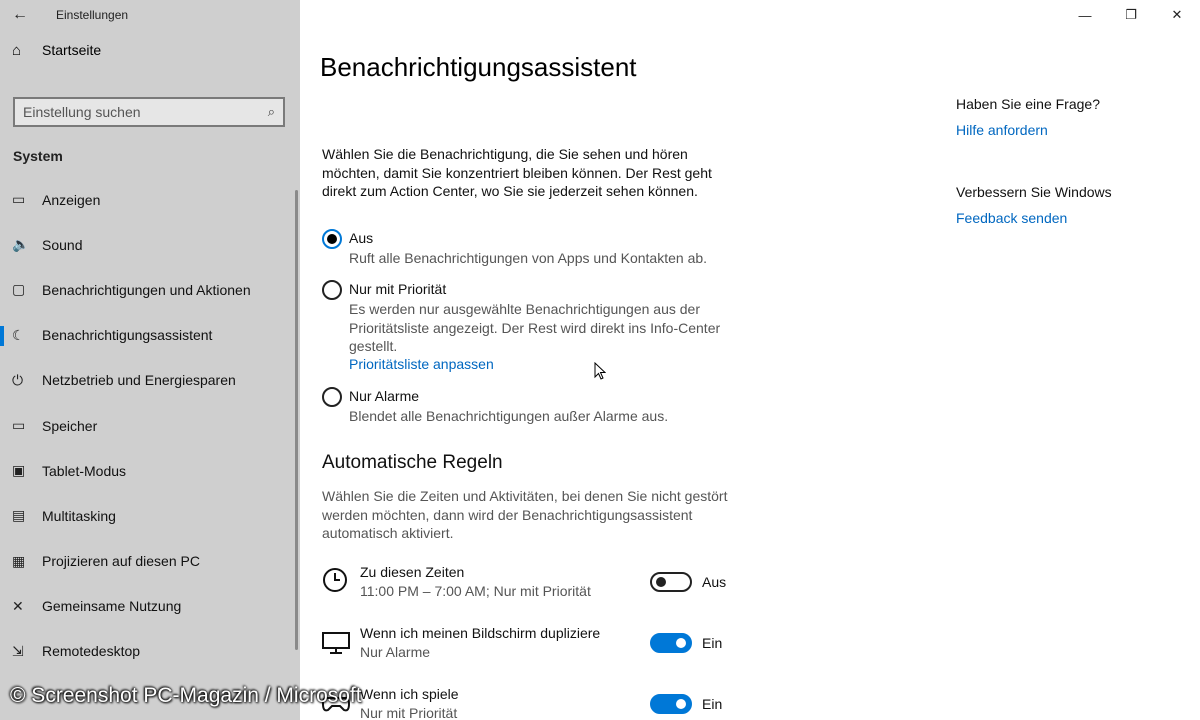  What do you see at coordinates (421, 364) in the screenshot?
I see `priority-list-link: Prioritätsliste anpassen` at bounding box center [421, 364].